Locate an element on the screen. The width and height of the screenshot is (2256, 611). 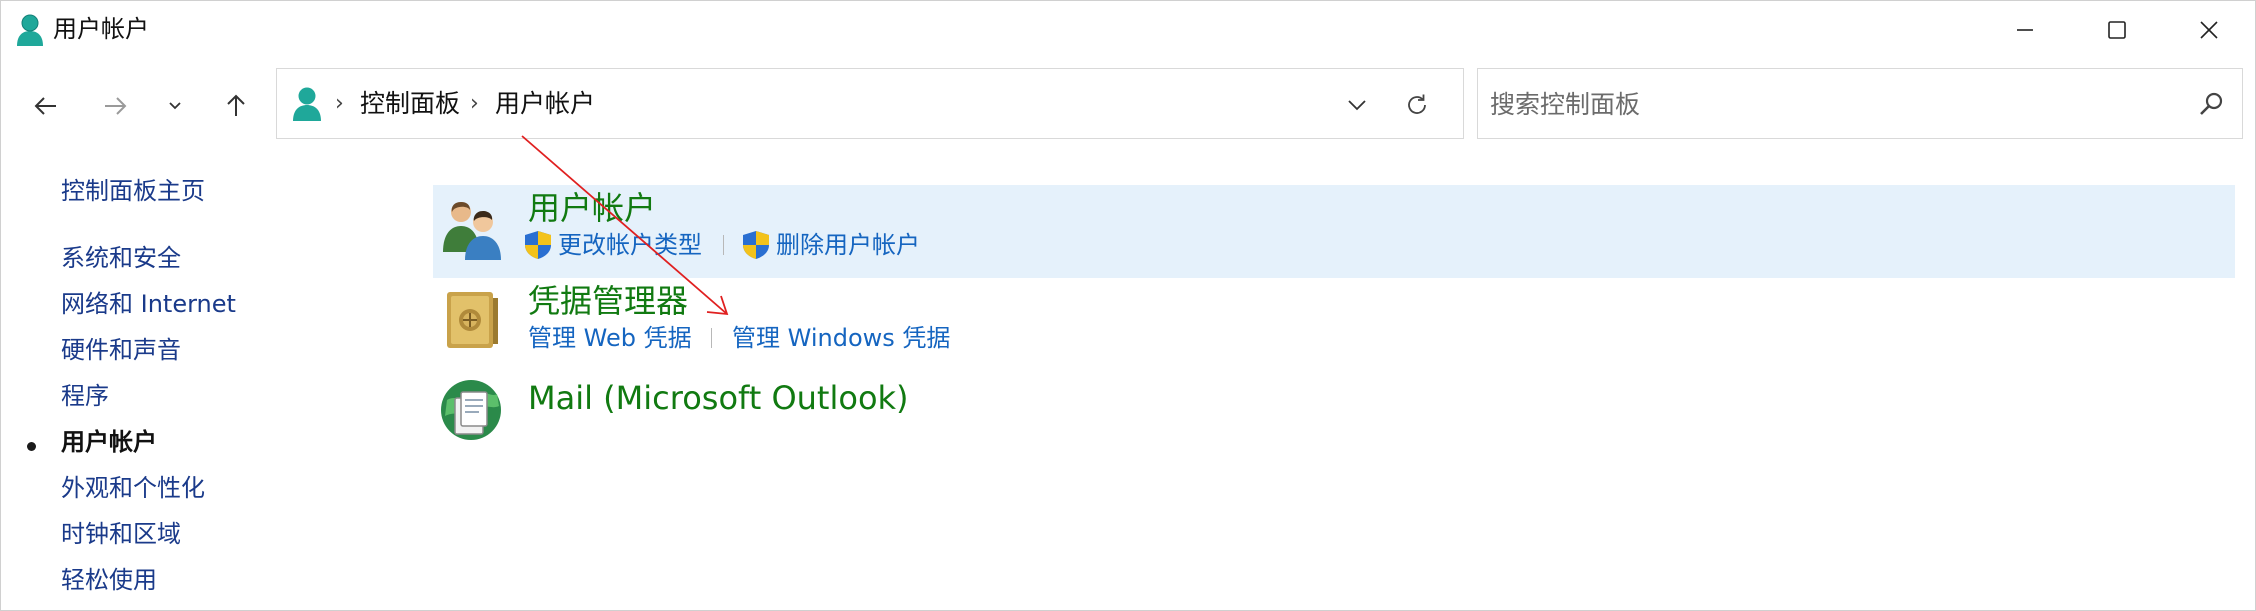
minimize-button is located at coordinates (2025, 30).